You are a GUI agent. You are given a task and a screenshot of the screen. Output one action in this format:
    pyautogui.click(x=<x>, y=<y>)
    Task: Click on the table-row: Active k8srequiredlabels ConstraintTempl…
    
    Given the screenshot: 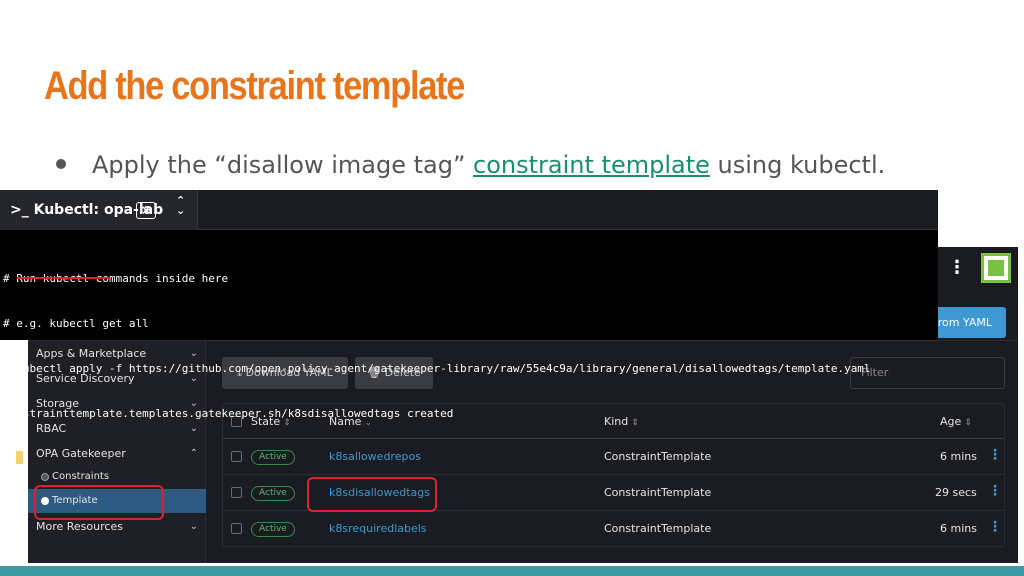 What is the action you would take?
    pyautogui.click(x=613, y=529)
    